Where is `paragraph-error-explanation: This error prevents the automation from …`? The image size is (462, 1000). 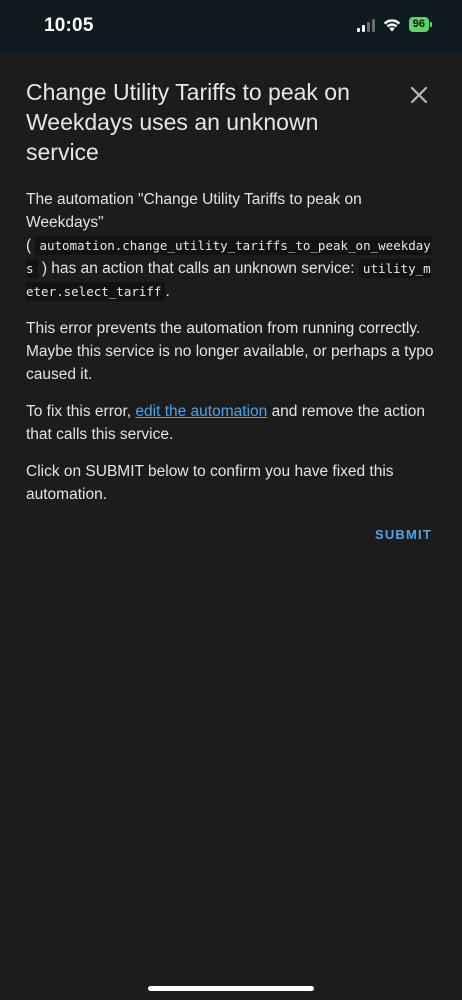 paragraph-error-explanation: This error prevents the automation from … is located at coordinates (230, 351).